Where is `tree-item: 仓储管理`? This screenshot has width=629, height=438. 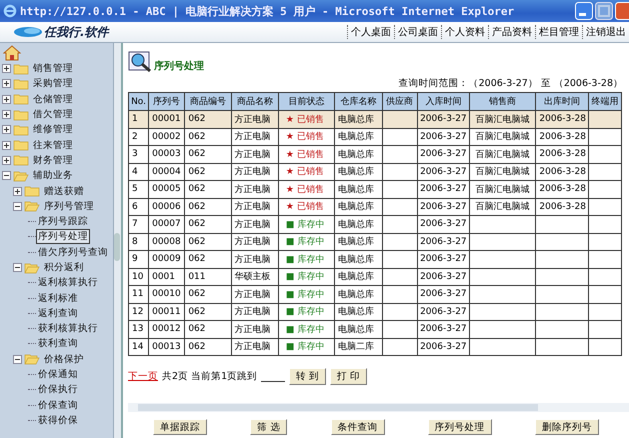 tree-item: 仓储管理 is located at coordinates (53, 99).